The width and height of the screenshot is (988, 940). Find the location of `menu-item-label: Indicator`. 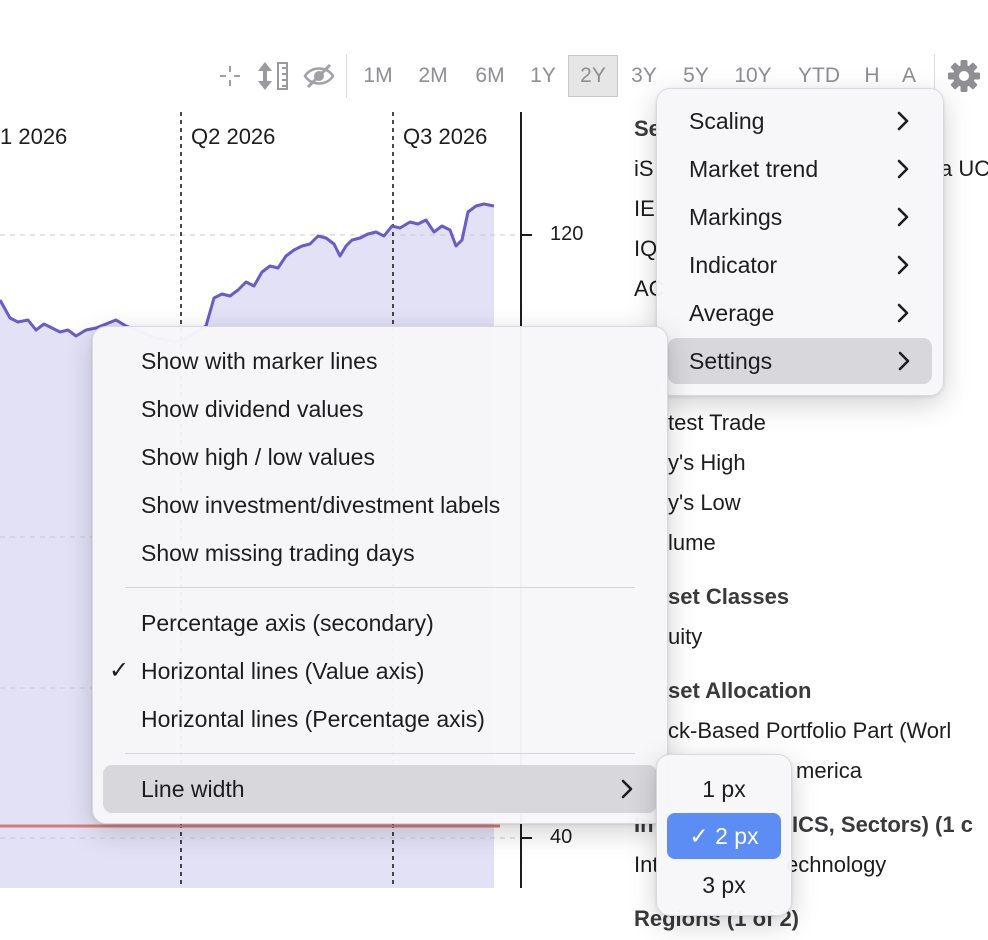

menu-item-label: Indicator is located at coordinates (733, 265).